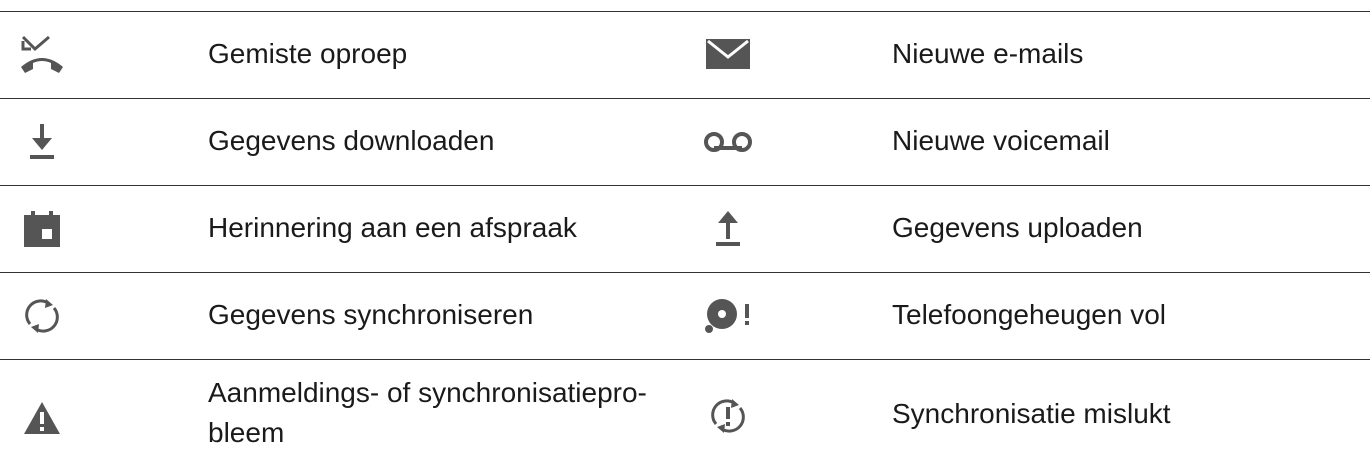 The image size is (1370, 471). Describe the element at coordinates (42, 55) in the screenshot. I see `missed-call-icon` at that location.